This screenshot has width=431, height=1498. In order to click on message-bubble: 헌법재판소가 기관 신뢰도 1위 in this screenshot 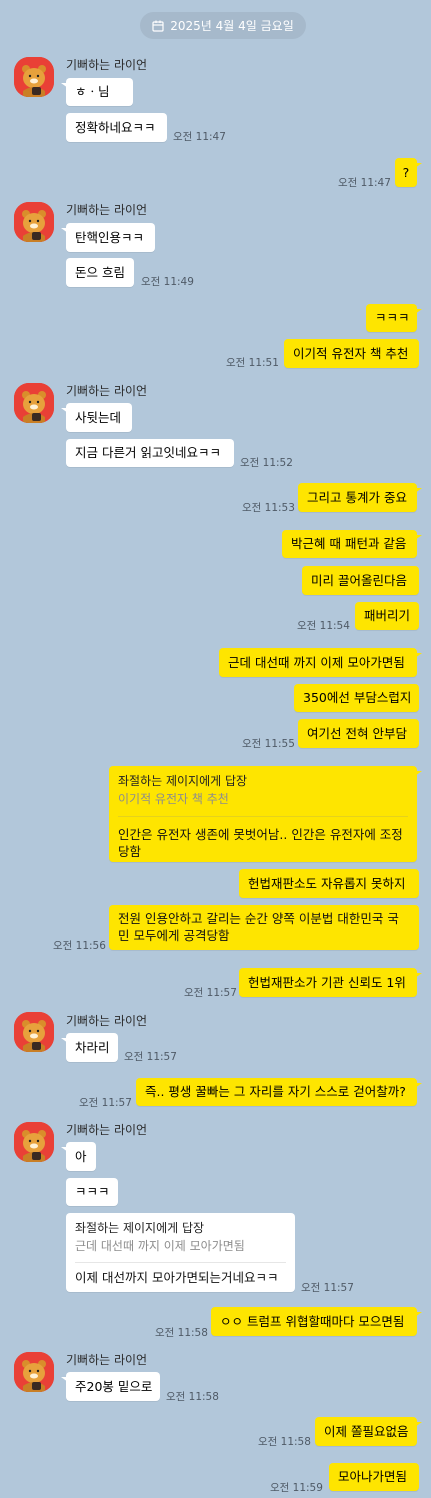, I will do `click(330, 982)`.